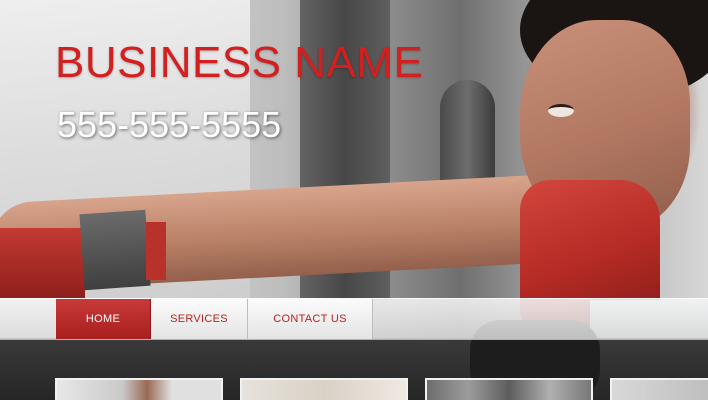 The width and height of the screenshot is (708, 400). I want to click on nav-home: HOME, so click(103, 319).